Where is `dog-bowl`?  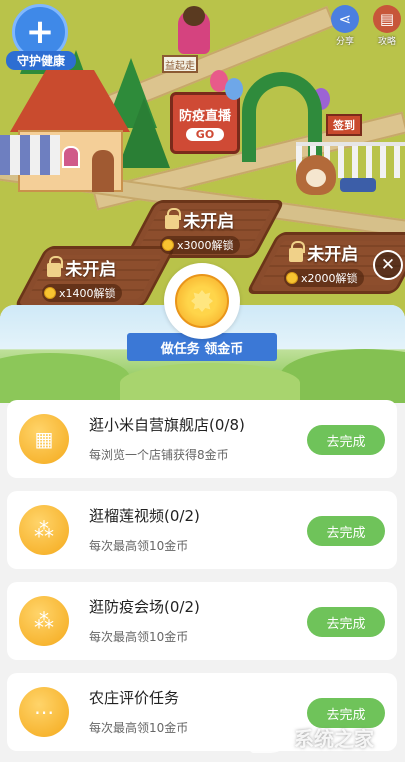
dog-bowl is located at coordinates (358, 185).